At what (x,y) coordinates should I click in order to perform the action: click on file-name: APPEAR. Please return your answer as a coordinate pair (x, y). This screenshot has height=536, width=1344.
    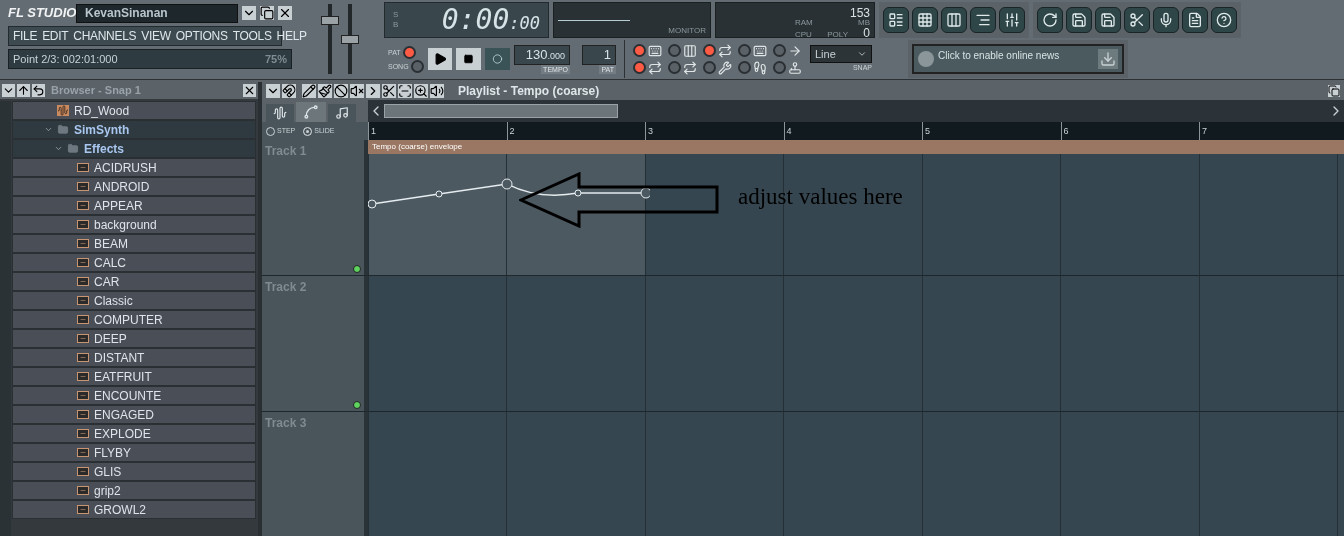
    Looking at the image, I should click on (118, 205).